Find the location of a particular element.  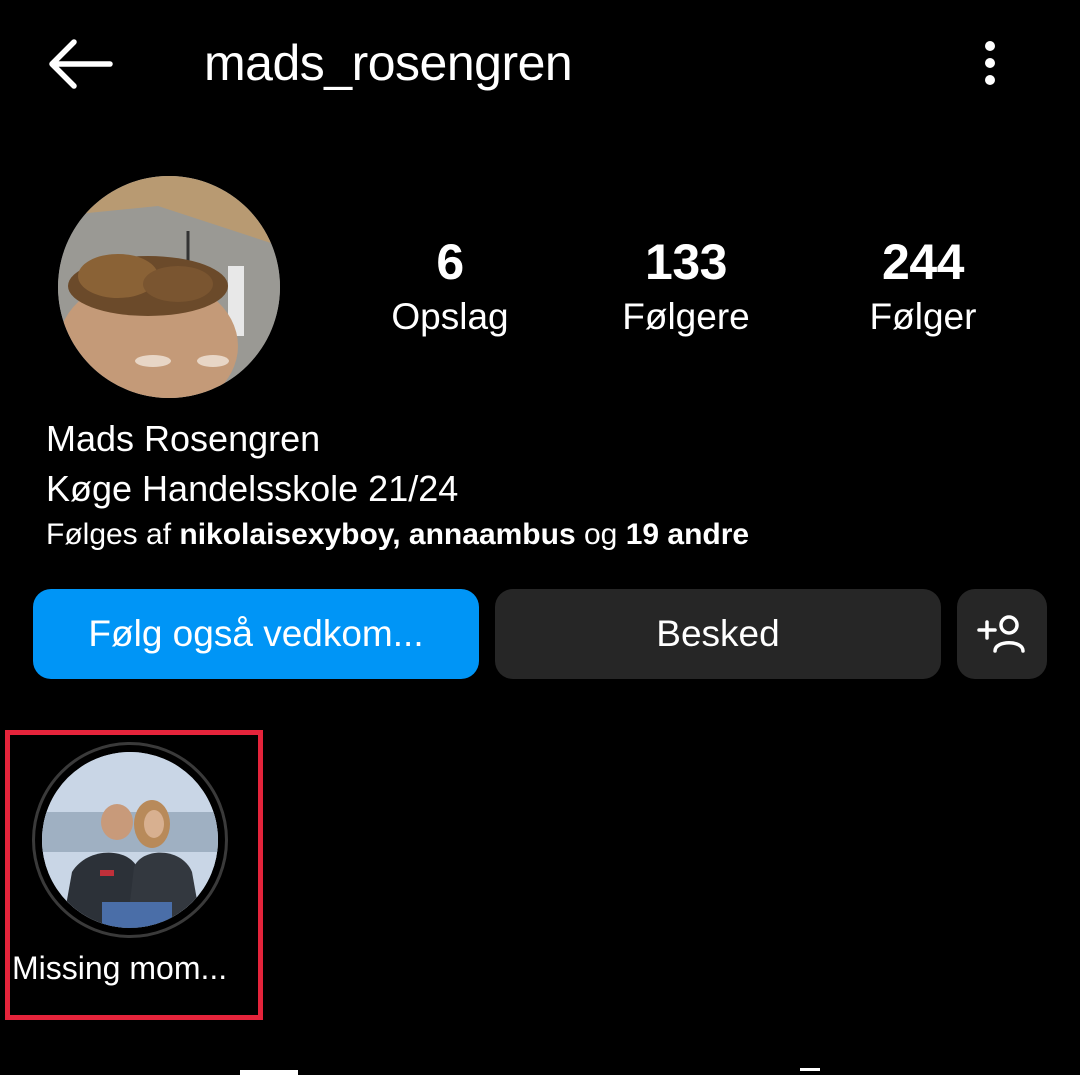

highlight-cover-photo is located at coordinates (130, 840).